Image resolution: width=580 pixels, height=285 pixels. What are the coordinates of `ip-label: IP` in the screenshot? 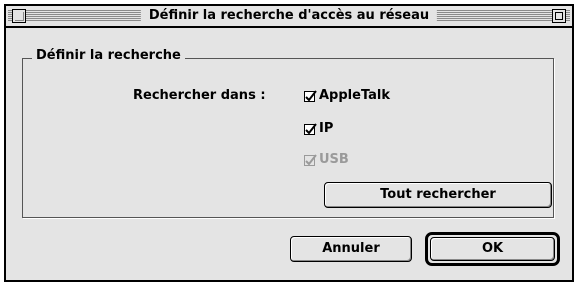 It's located at (326, 128).